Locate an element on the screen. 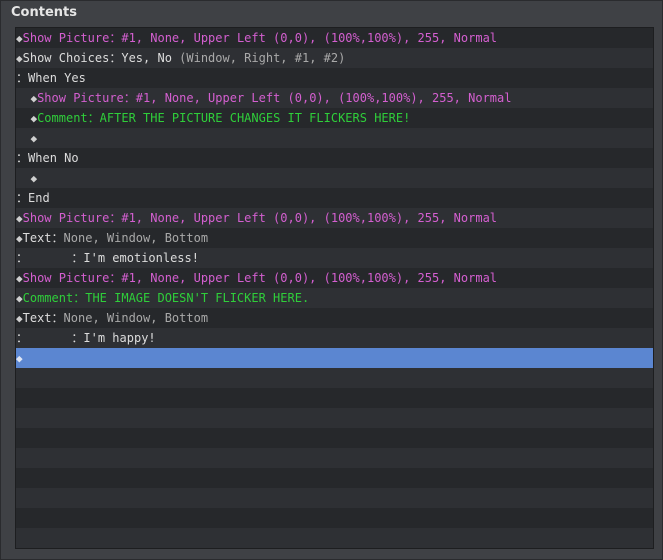  command-row-selected-empty: ◆ is located at coordinates (334, 358).